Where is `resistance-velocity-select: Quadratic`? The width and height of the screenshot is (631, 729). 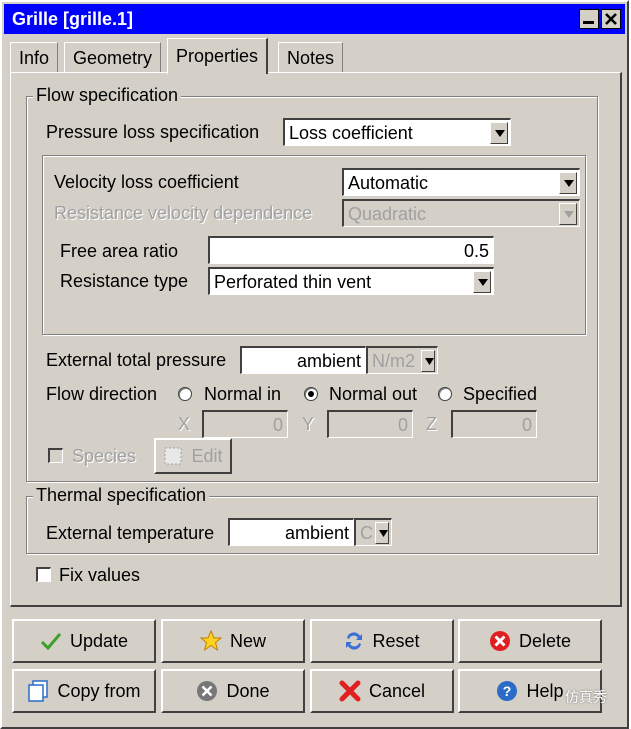 resistance-velocity-select: Quadratic is located at coordinates (461, 213).